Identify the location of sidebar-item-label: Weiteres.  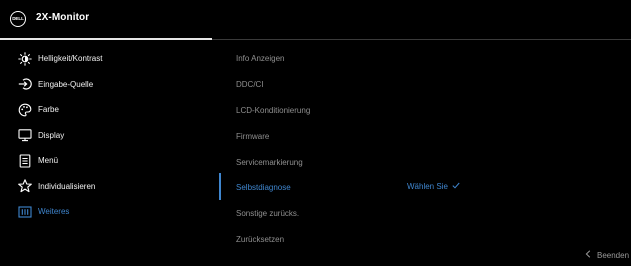
(54, 212).